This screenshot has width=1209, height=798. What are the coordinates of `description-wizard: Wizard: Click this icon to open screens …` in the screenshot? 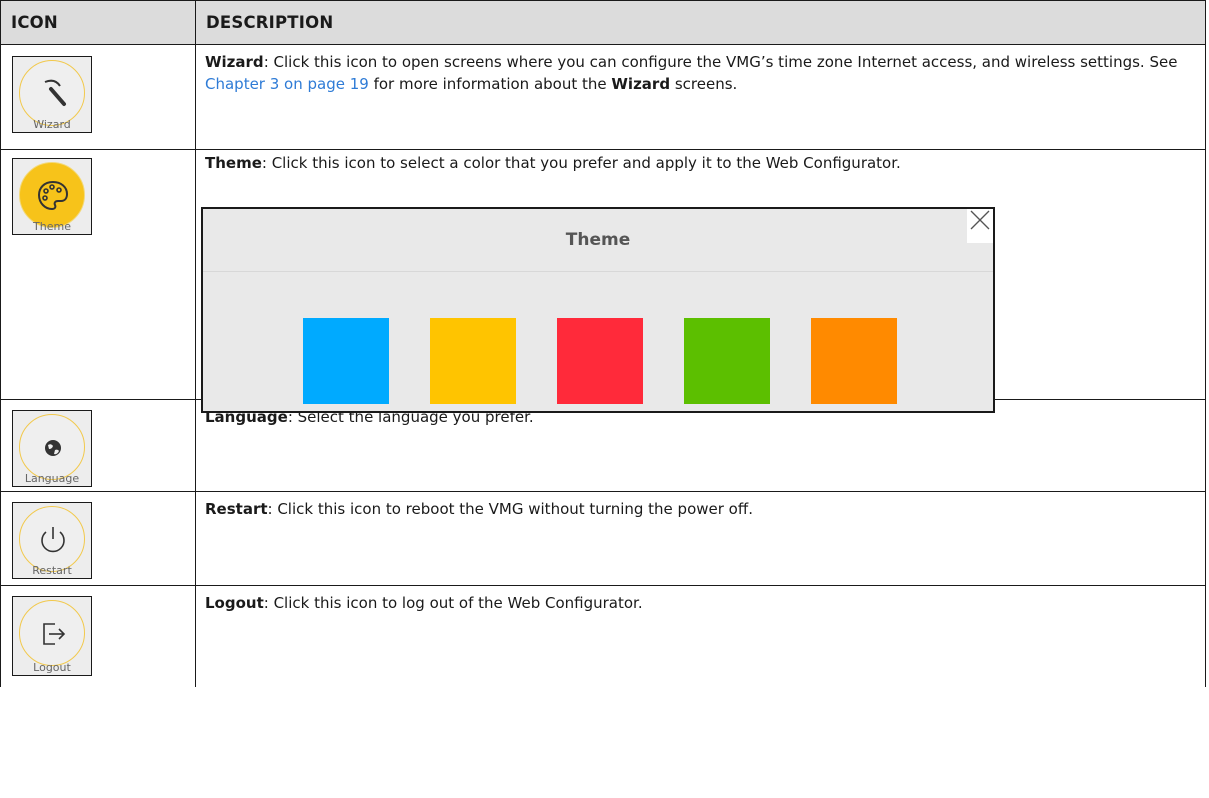 It's located at (700, 97).